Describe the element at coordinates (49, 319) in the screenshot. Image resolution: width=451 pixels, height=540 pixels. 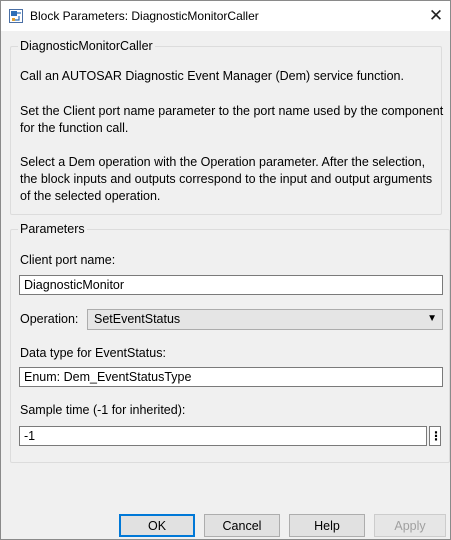
I see `operation-label: Operation:` at that location.